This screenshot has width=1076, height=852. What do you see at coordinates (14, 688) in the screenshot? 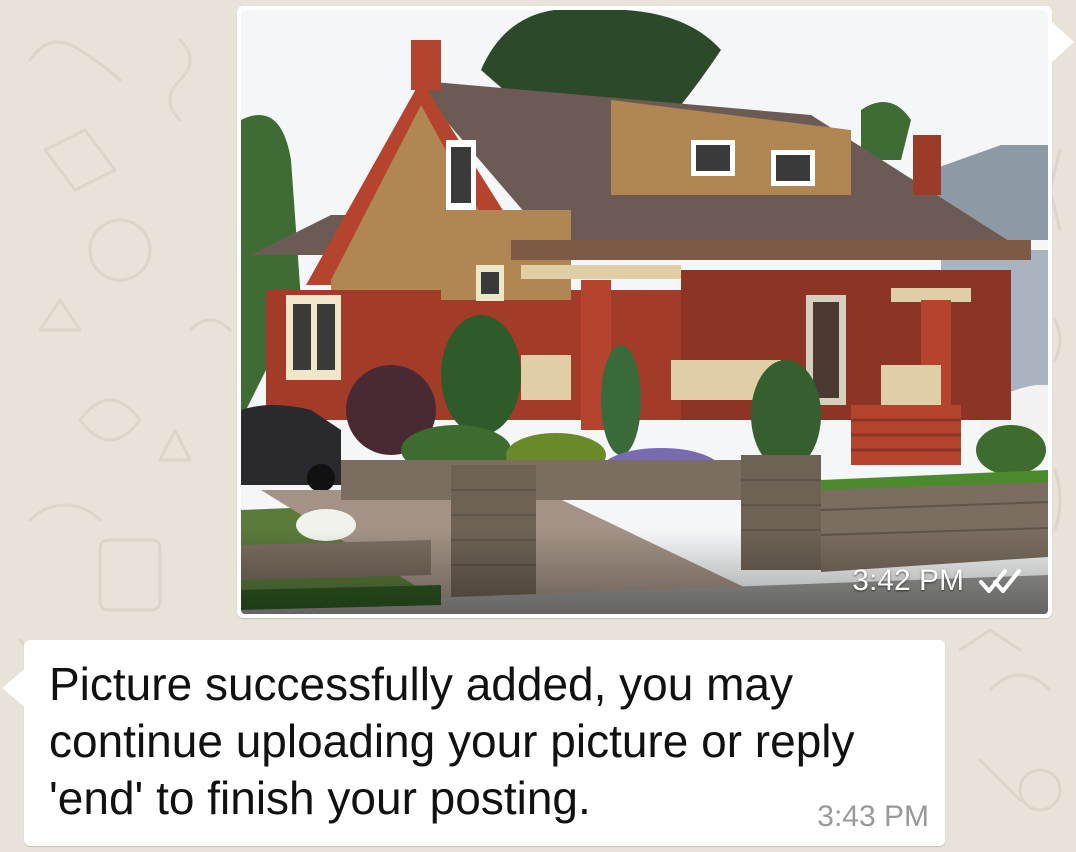
I see `incoming-bubble-tail` at bounding box center [14, 688].